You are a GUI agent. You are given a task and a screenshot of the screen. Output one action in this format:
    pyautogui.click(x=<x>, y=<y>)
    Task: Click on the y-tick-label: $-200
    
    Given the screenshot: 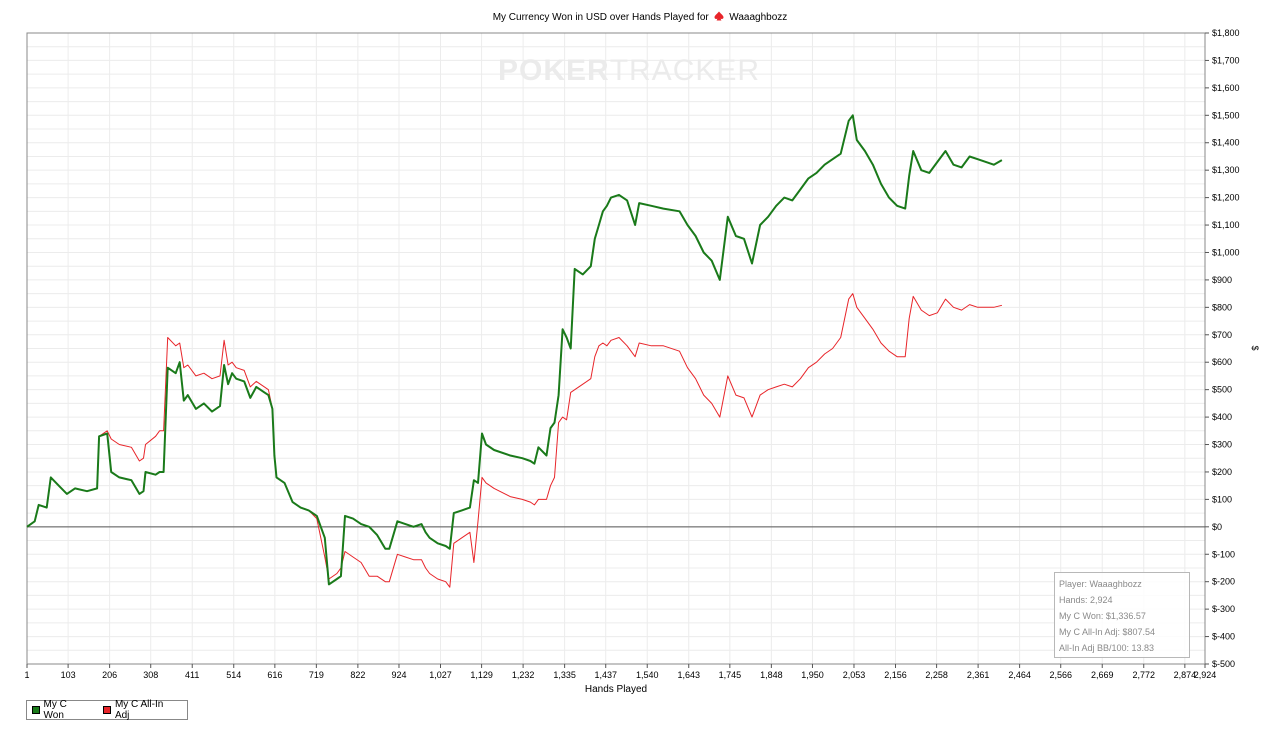 What is the action you would take?
    pyautogui.click(x=1223, y=582)
    